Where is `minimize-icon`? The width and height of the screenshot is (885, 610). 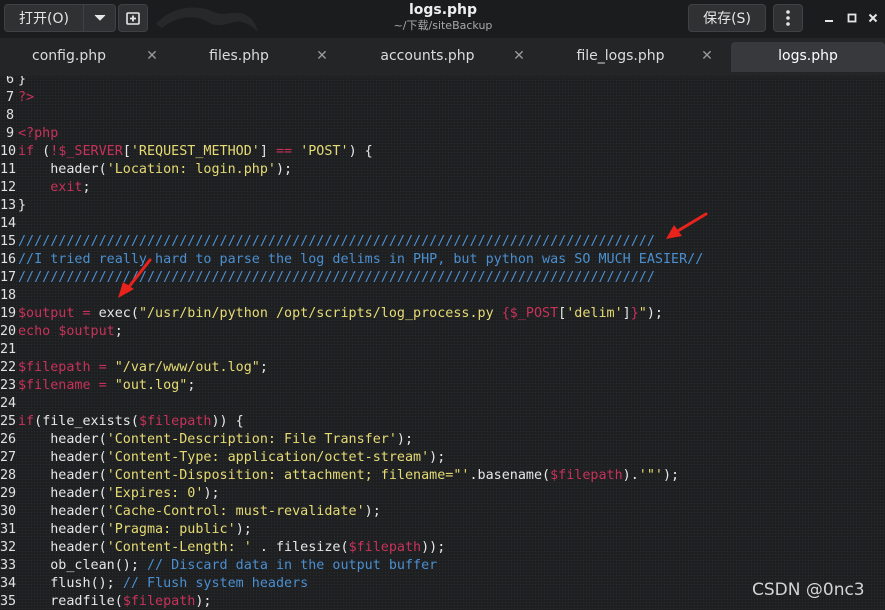 minimize-icon is located at coordinates (829, 21).